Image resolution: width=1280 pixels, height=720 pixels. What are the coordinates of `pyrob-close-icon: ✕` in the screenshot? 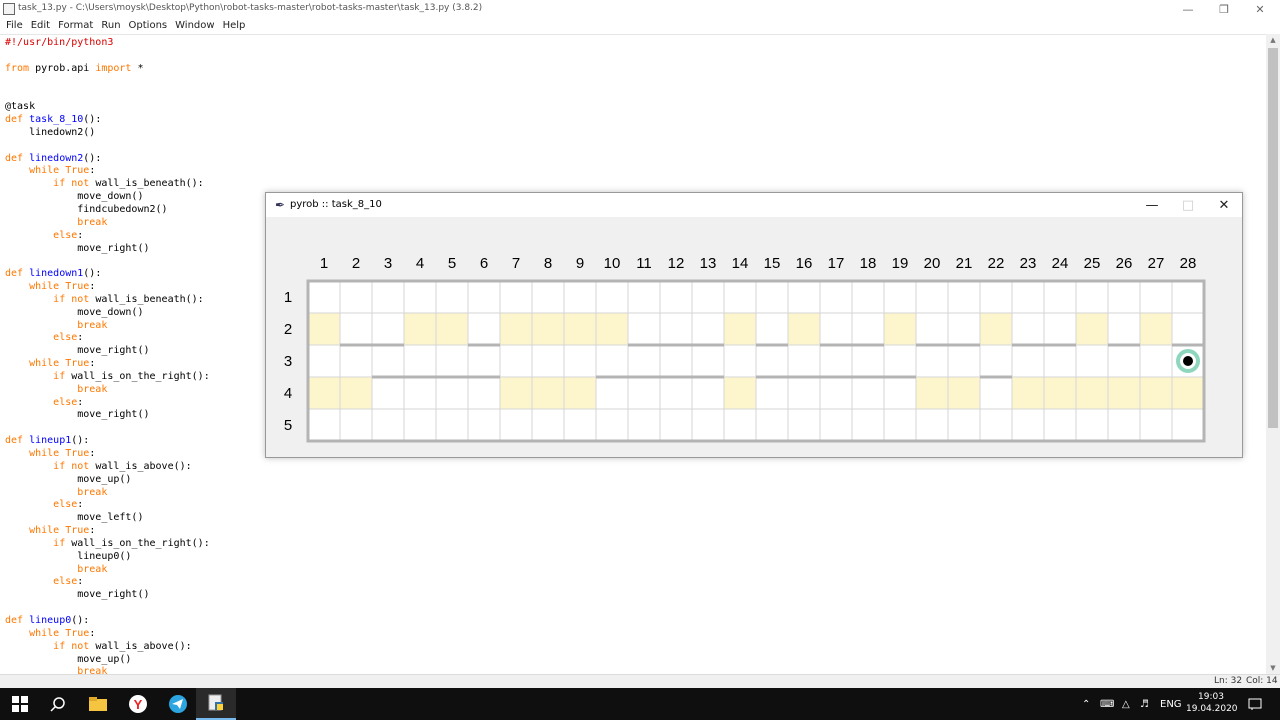 It's located at (1224, 205).